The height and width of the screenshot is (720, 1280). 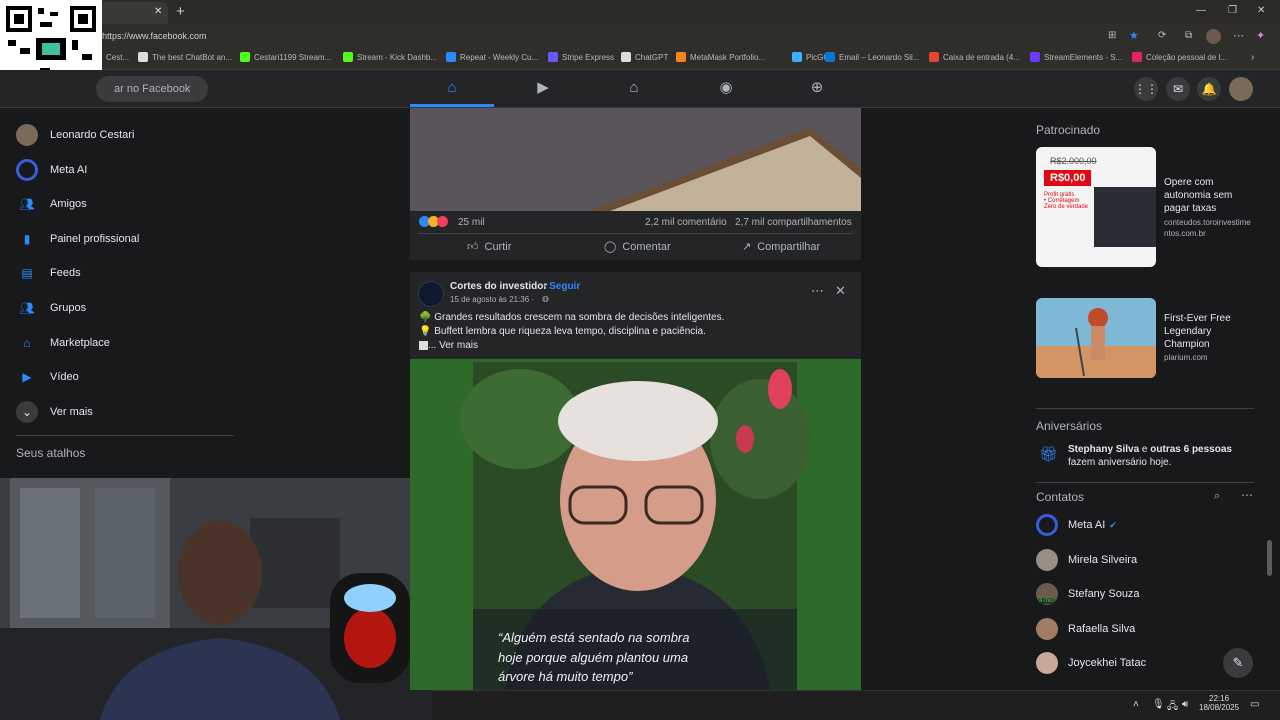 I want to click on gaming-tab-icon: ⊕, so click(x=817, y=88).